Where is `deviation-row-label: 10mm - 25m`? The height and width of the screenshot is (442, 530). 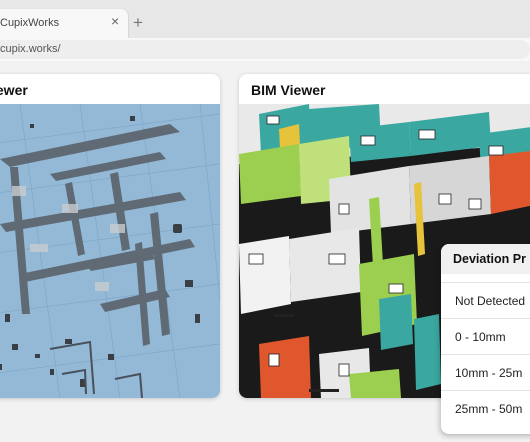 deviation-row-label: 10mm - 25m is located at coordinates (489, 373).